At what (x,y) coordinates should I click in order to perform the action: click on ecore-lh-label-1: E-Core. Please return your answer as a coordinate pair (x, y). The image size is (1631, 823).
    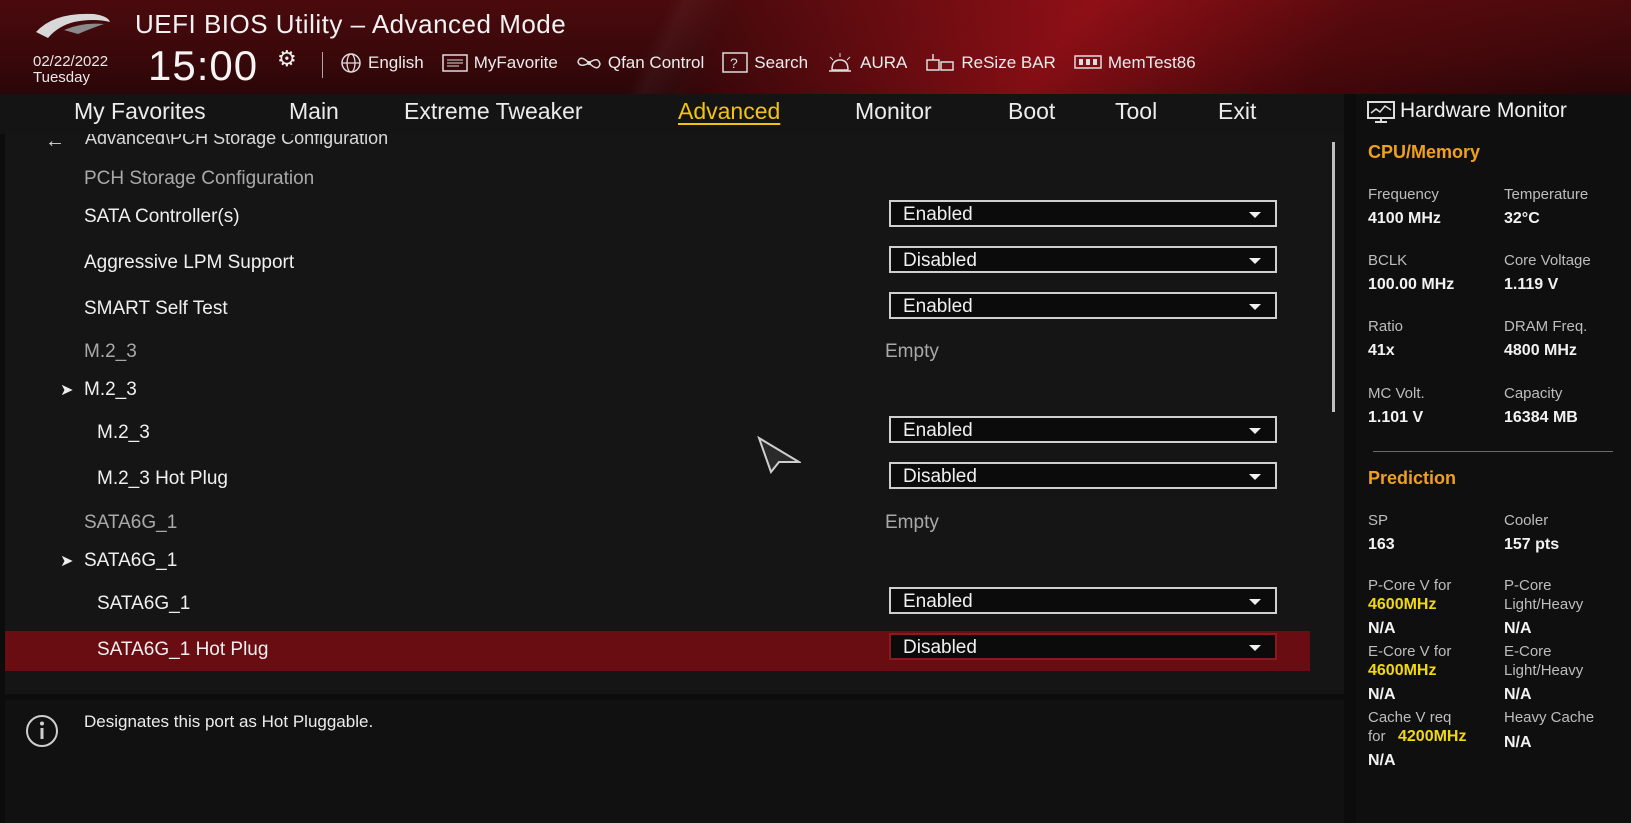
    Looking at the image, I should click on (1528, 651).